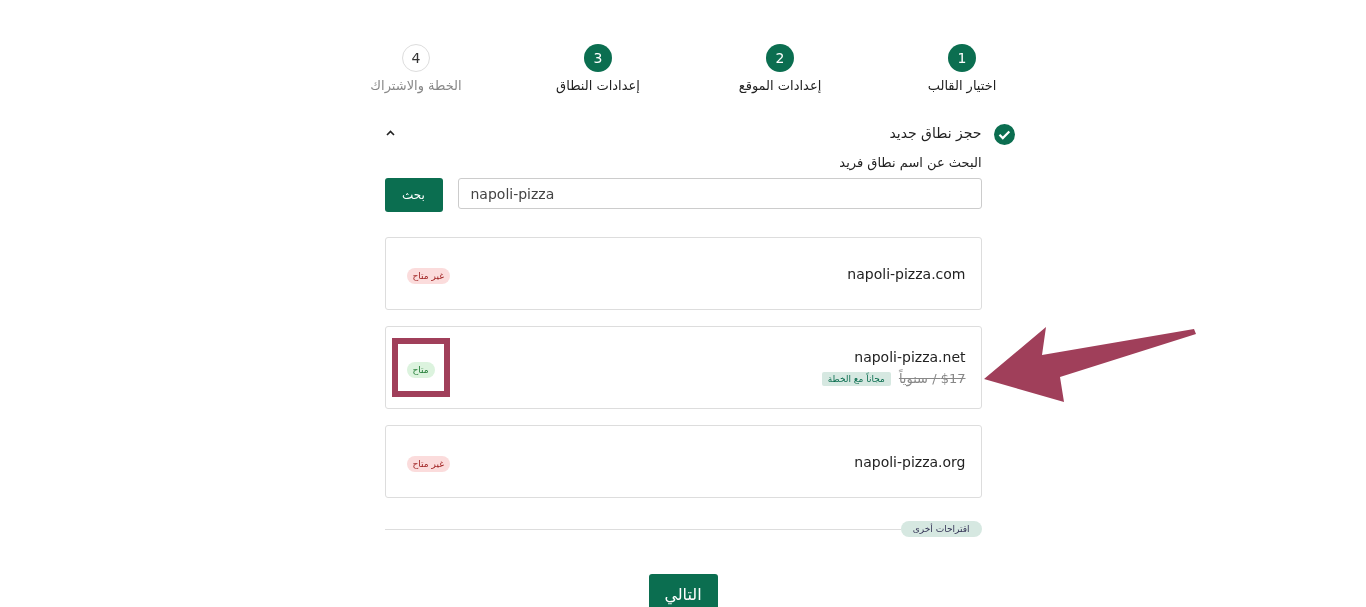 Image resolution: width=1366 pixels, height=607 pixels. I want to click on step-number: 2, so click(780, 58).